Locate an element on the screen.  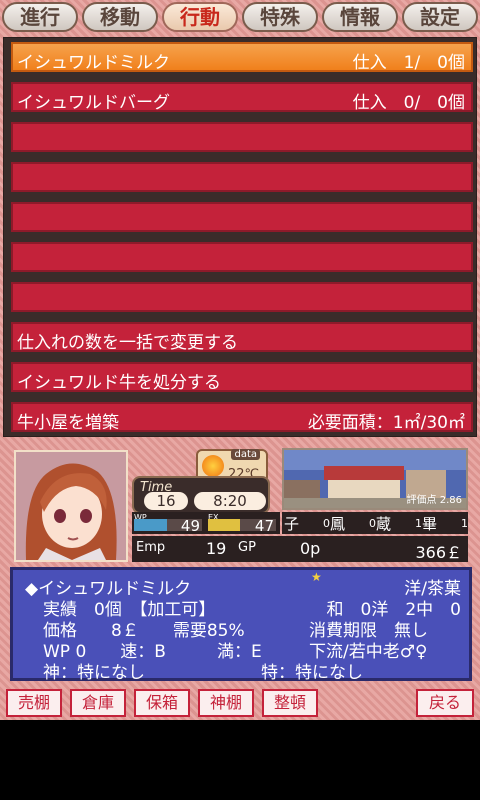
clock: 8:20 is located at coordinates (230, 501).